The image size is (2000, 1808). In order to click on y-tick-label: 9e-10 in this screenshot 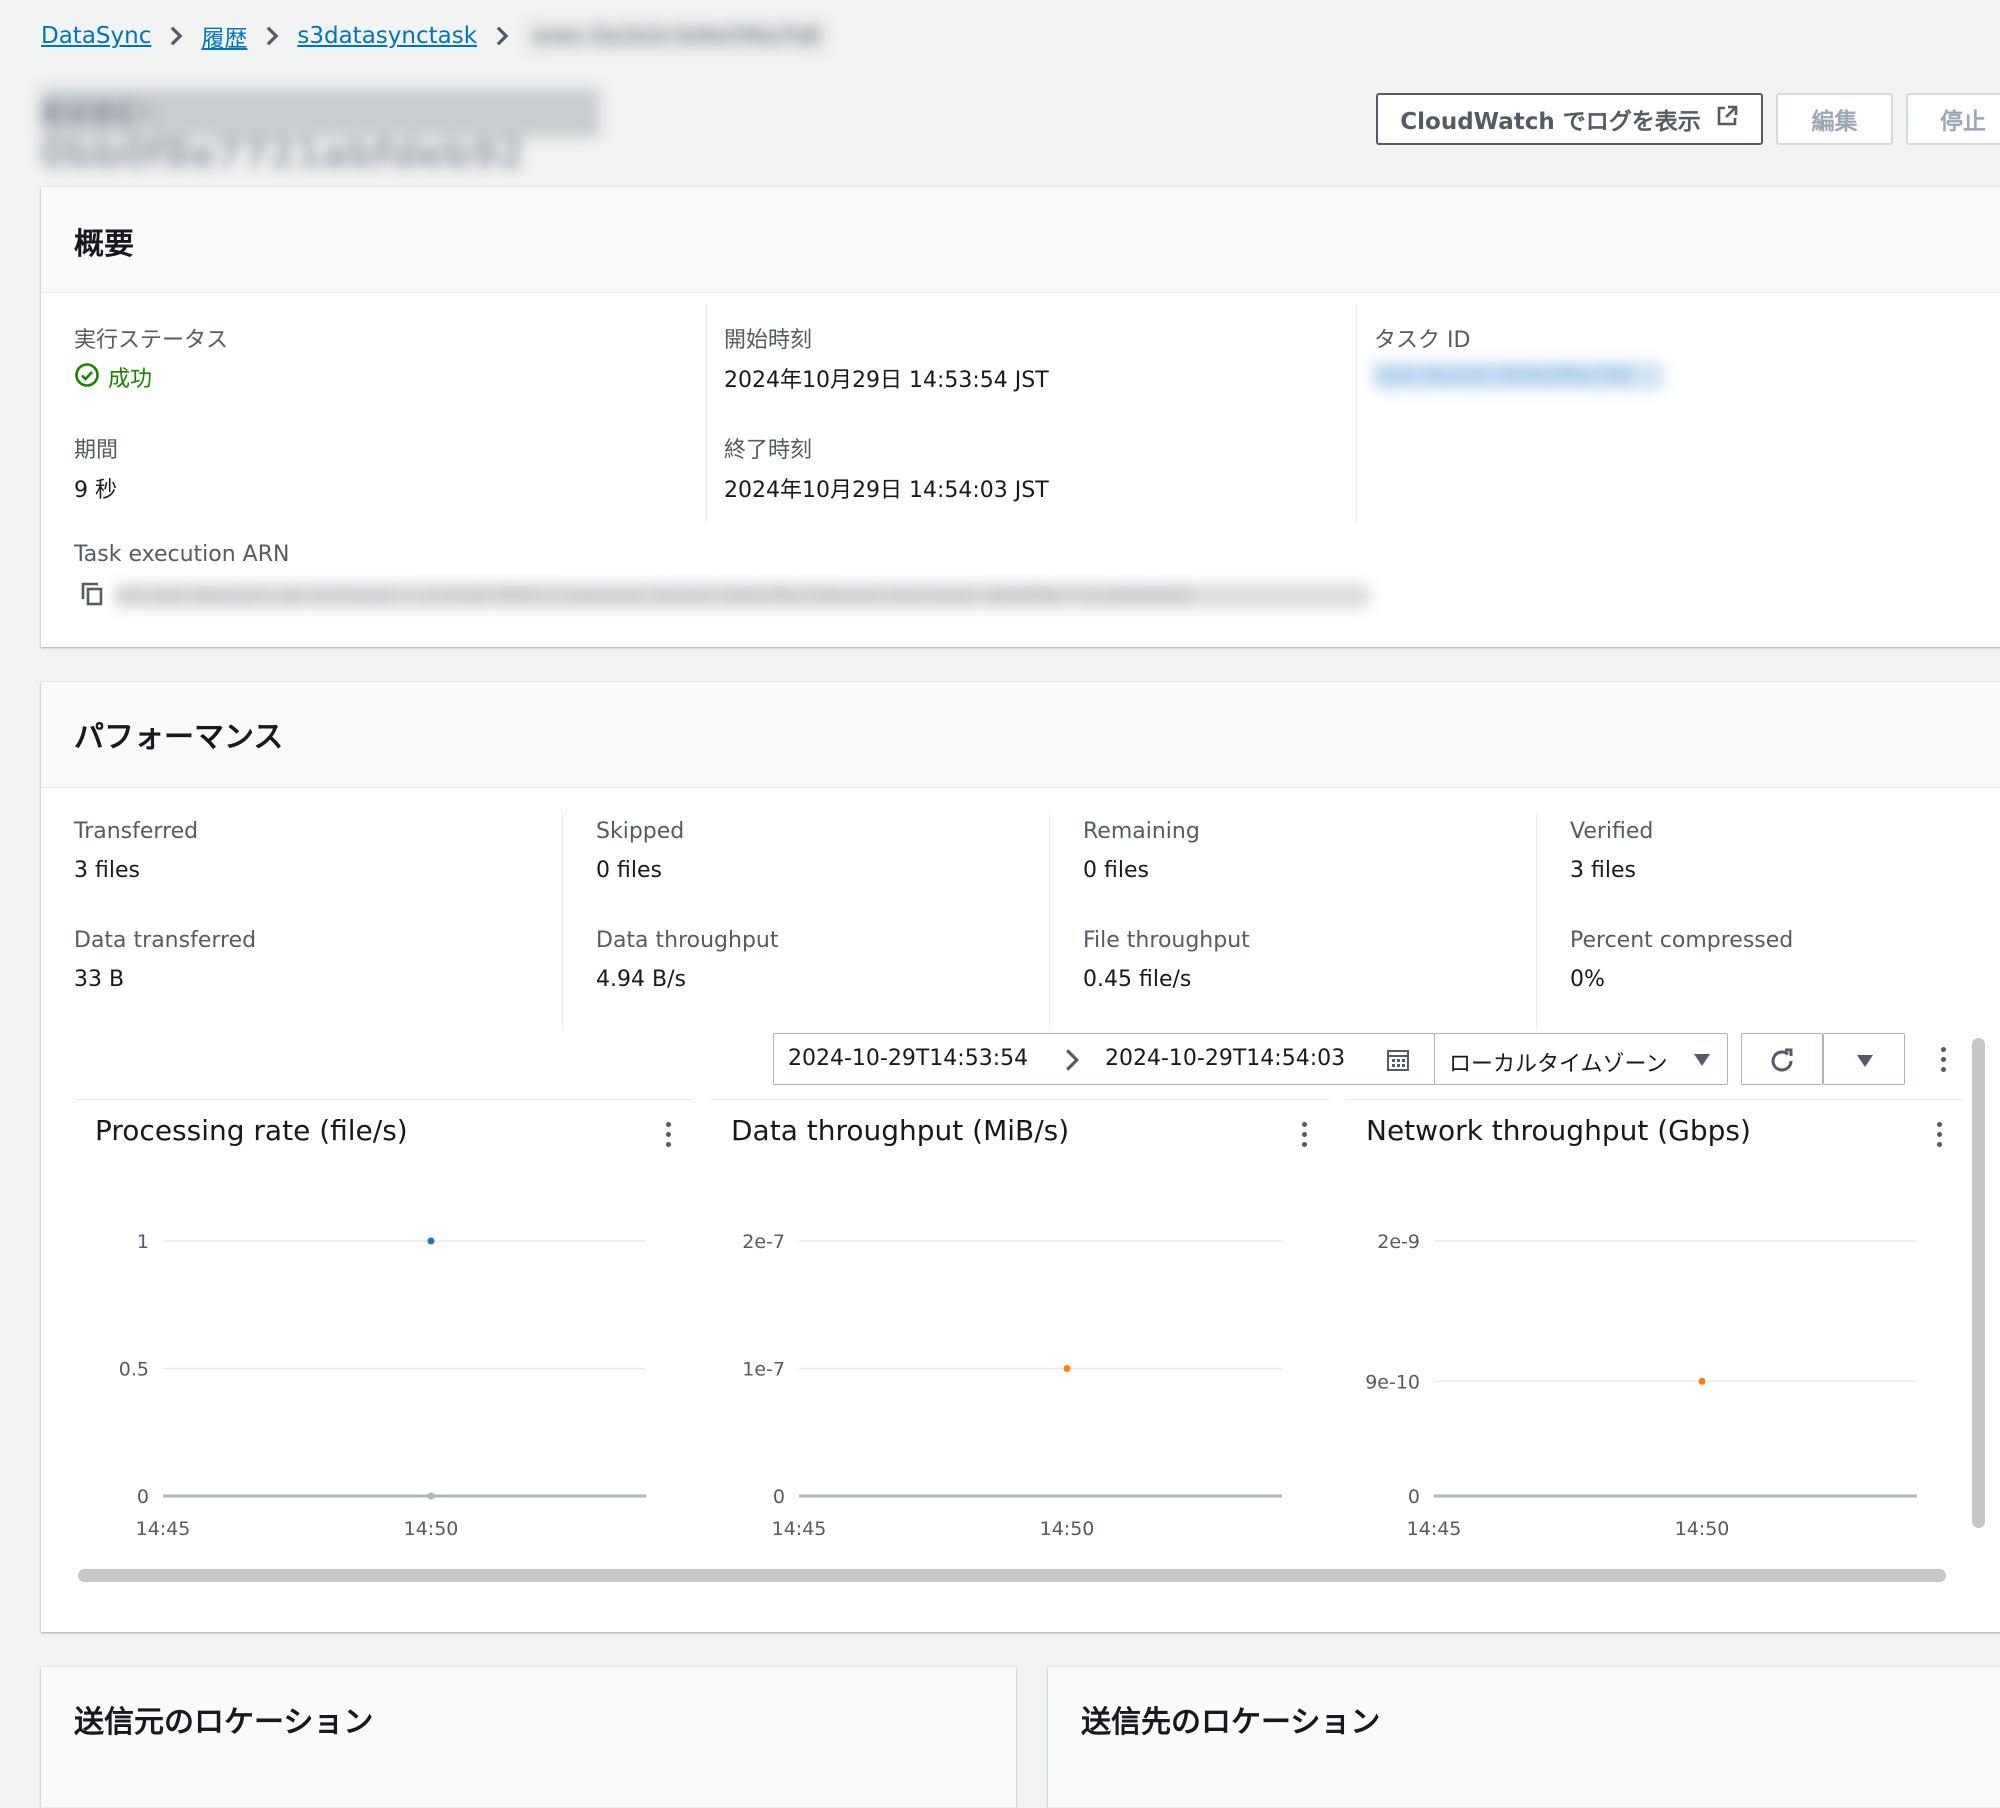, I will do `click(1392, 1382)`.